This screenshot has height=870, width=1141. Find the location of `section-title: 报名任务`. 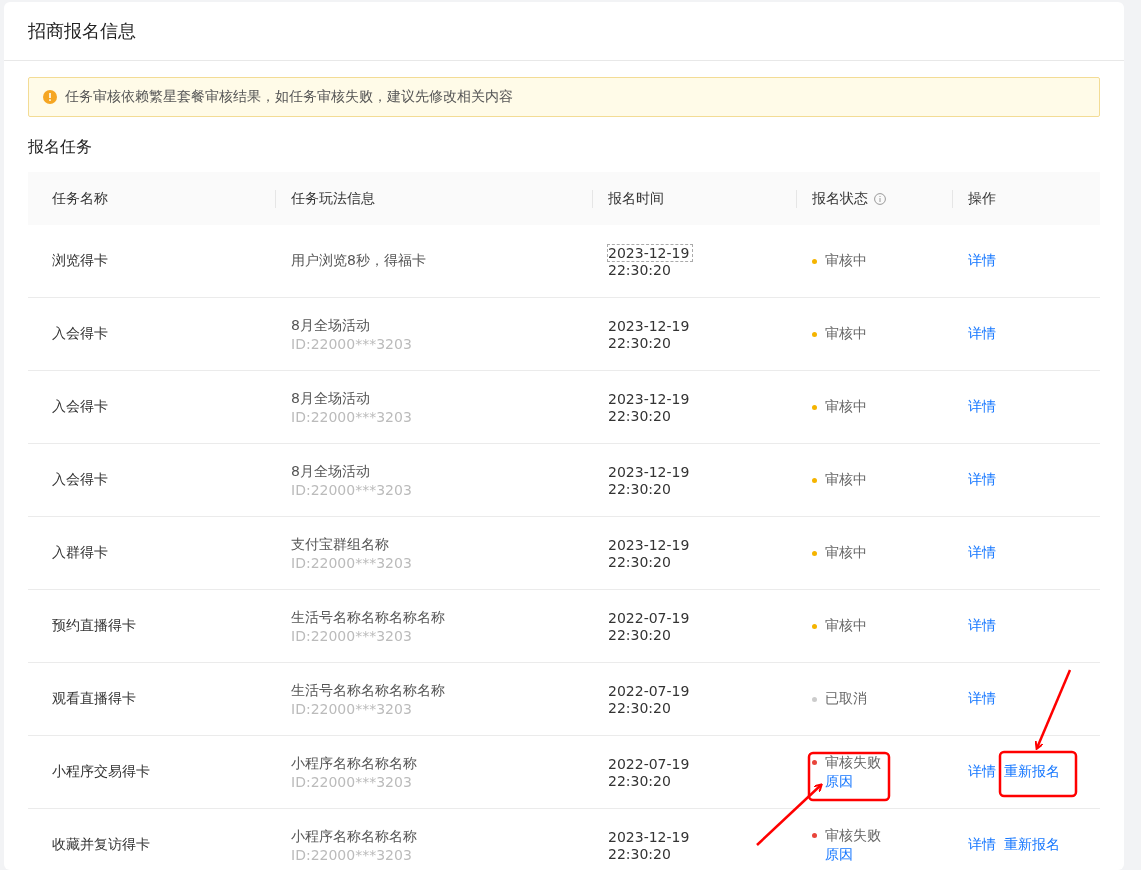

section-title: 报名任务 is located at coordinates (60, 147).